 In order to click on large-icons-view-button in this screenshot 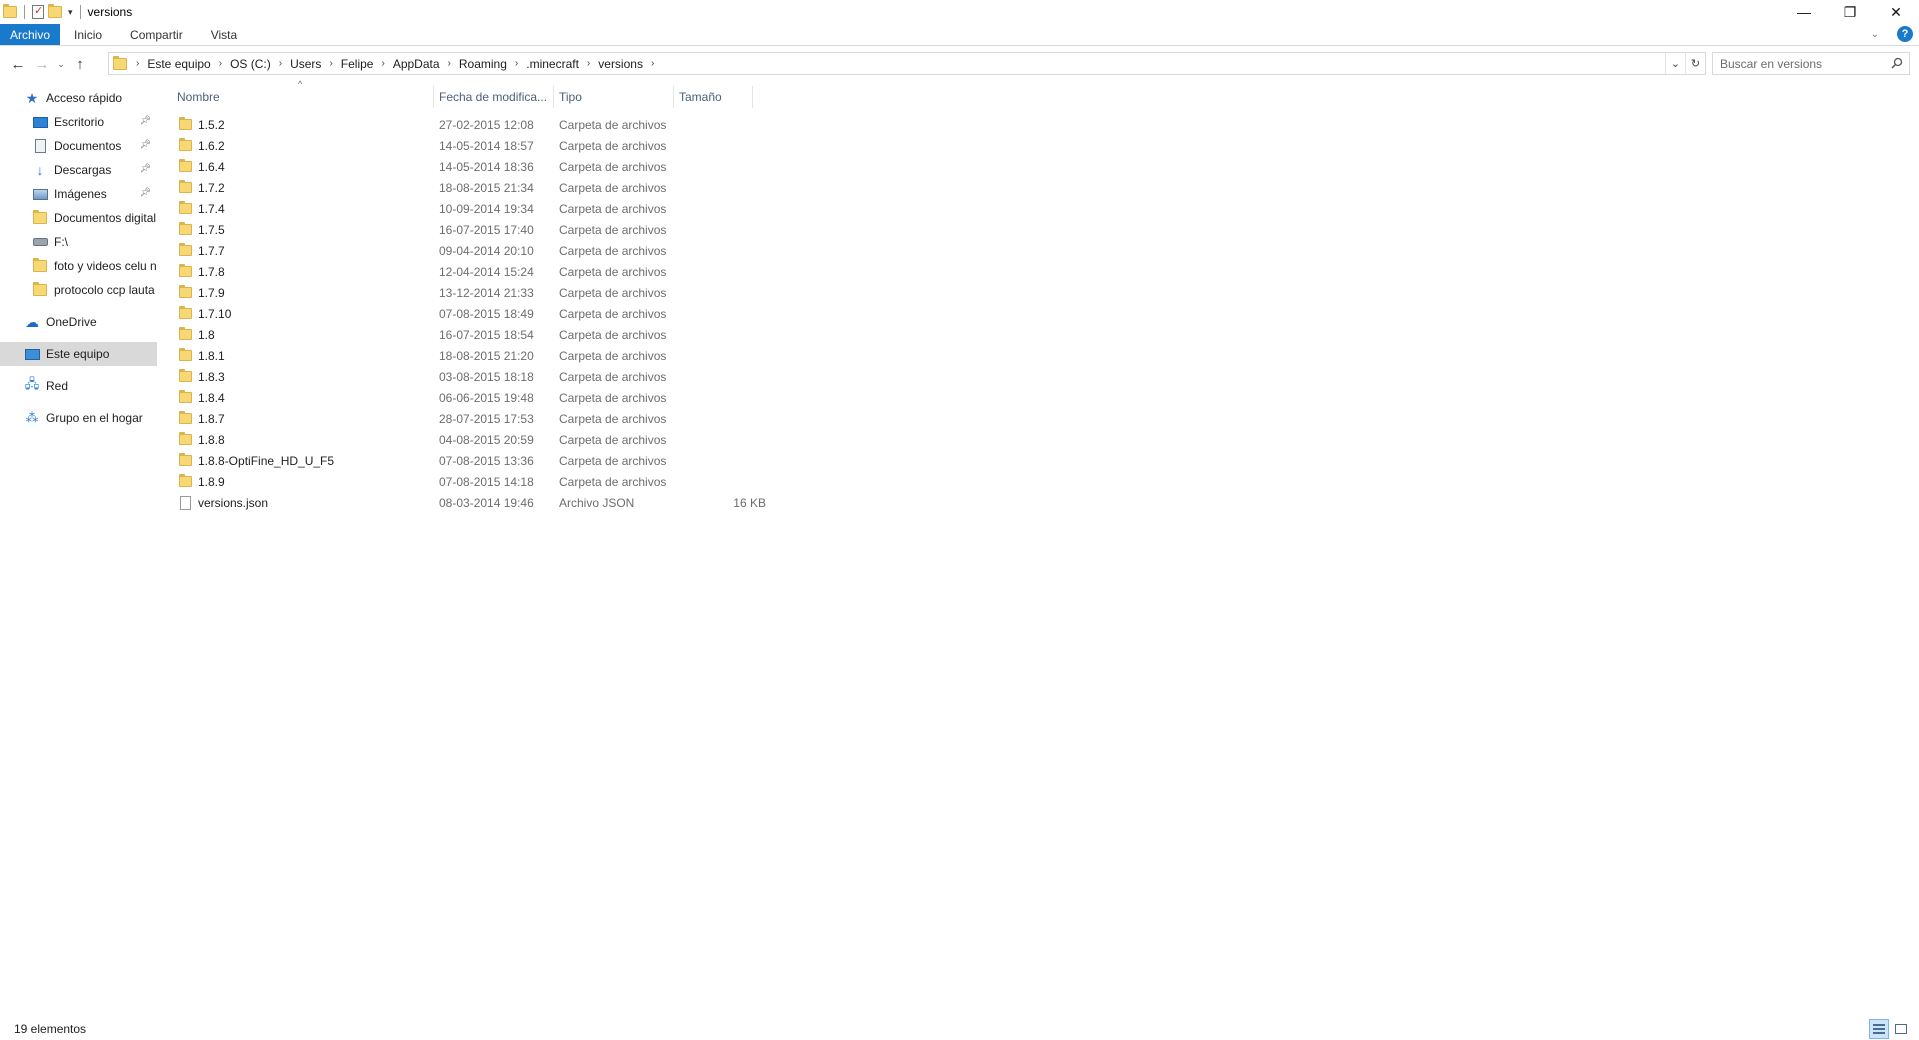, I will do `click(1901, 1029)`.